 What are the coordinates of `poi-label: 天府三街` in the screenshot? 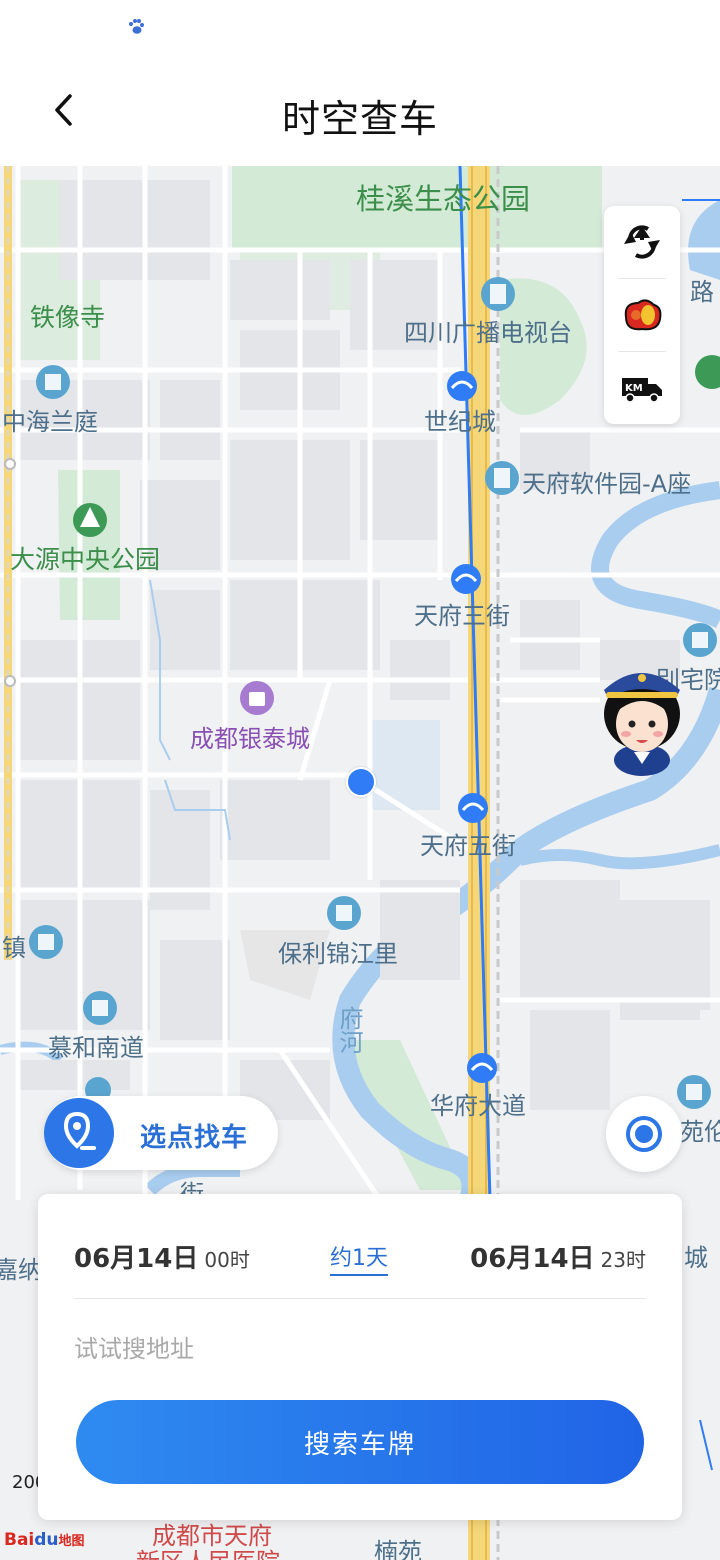 It's located at (462, 613).